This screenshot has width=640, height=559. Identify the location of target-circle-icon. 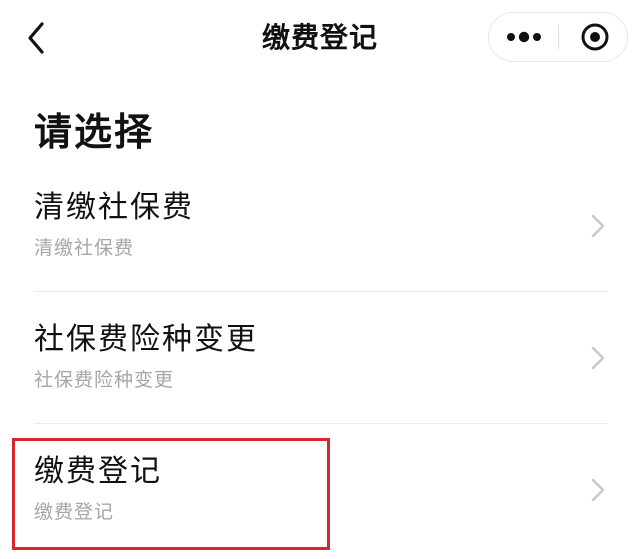
(595, 37).